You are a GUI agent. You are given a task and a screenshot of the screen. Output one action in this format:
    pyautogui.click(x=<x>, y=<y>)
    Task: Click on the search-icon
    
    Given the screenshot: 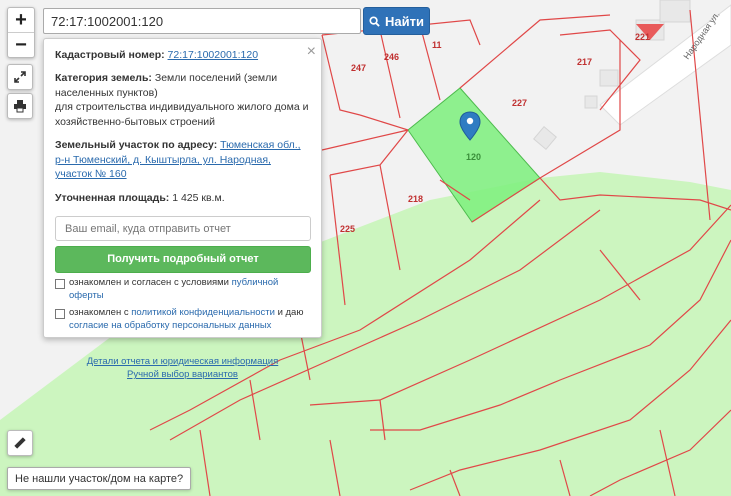 What is the action you would take?
    pyautogui.click(x=374, y=21)
    